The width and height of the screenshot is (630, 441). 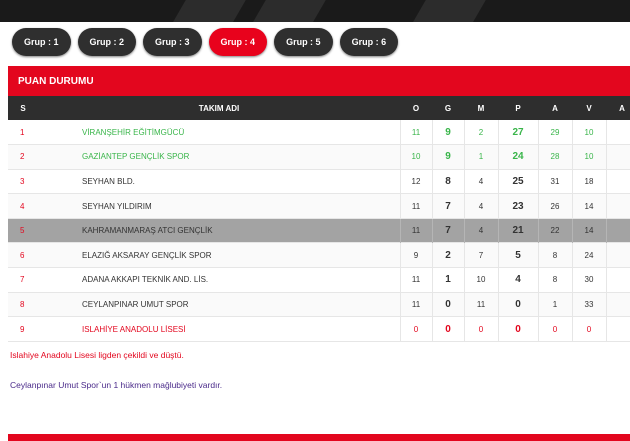 I want to click on tab-grup-4: Grup : 4, so click(x=238, y=42).